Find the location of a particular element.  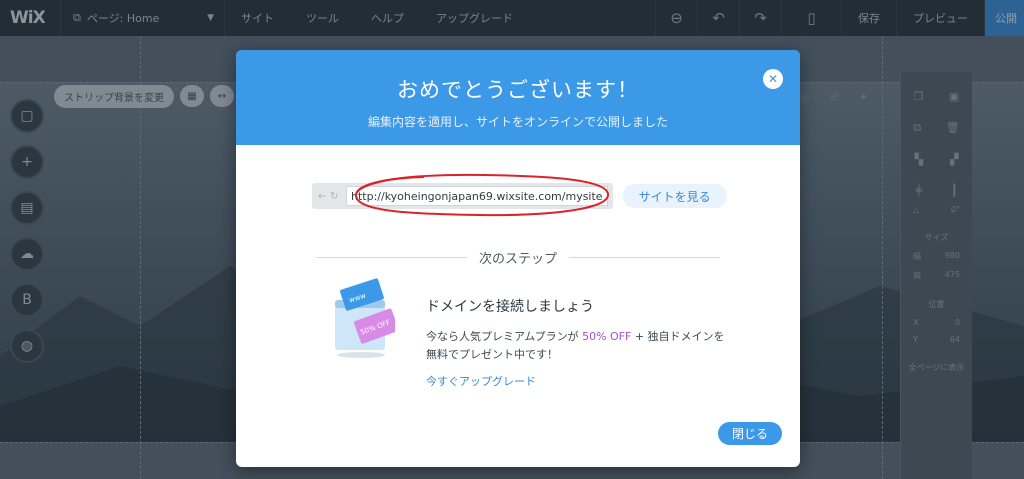

next-steps-divider: 次のステップ is located at coordinates (518, 257).